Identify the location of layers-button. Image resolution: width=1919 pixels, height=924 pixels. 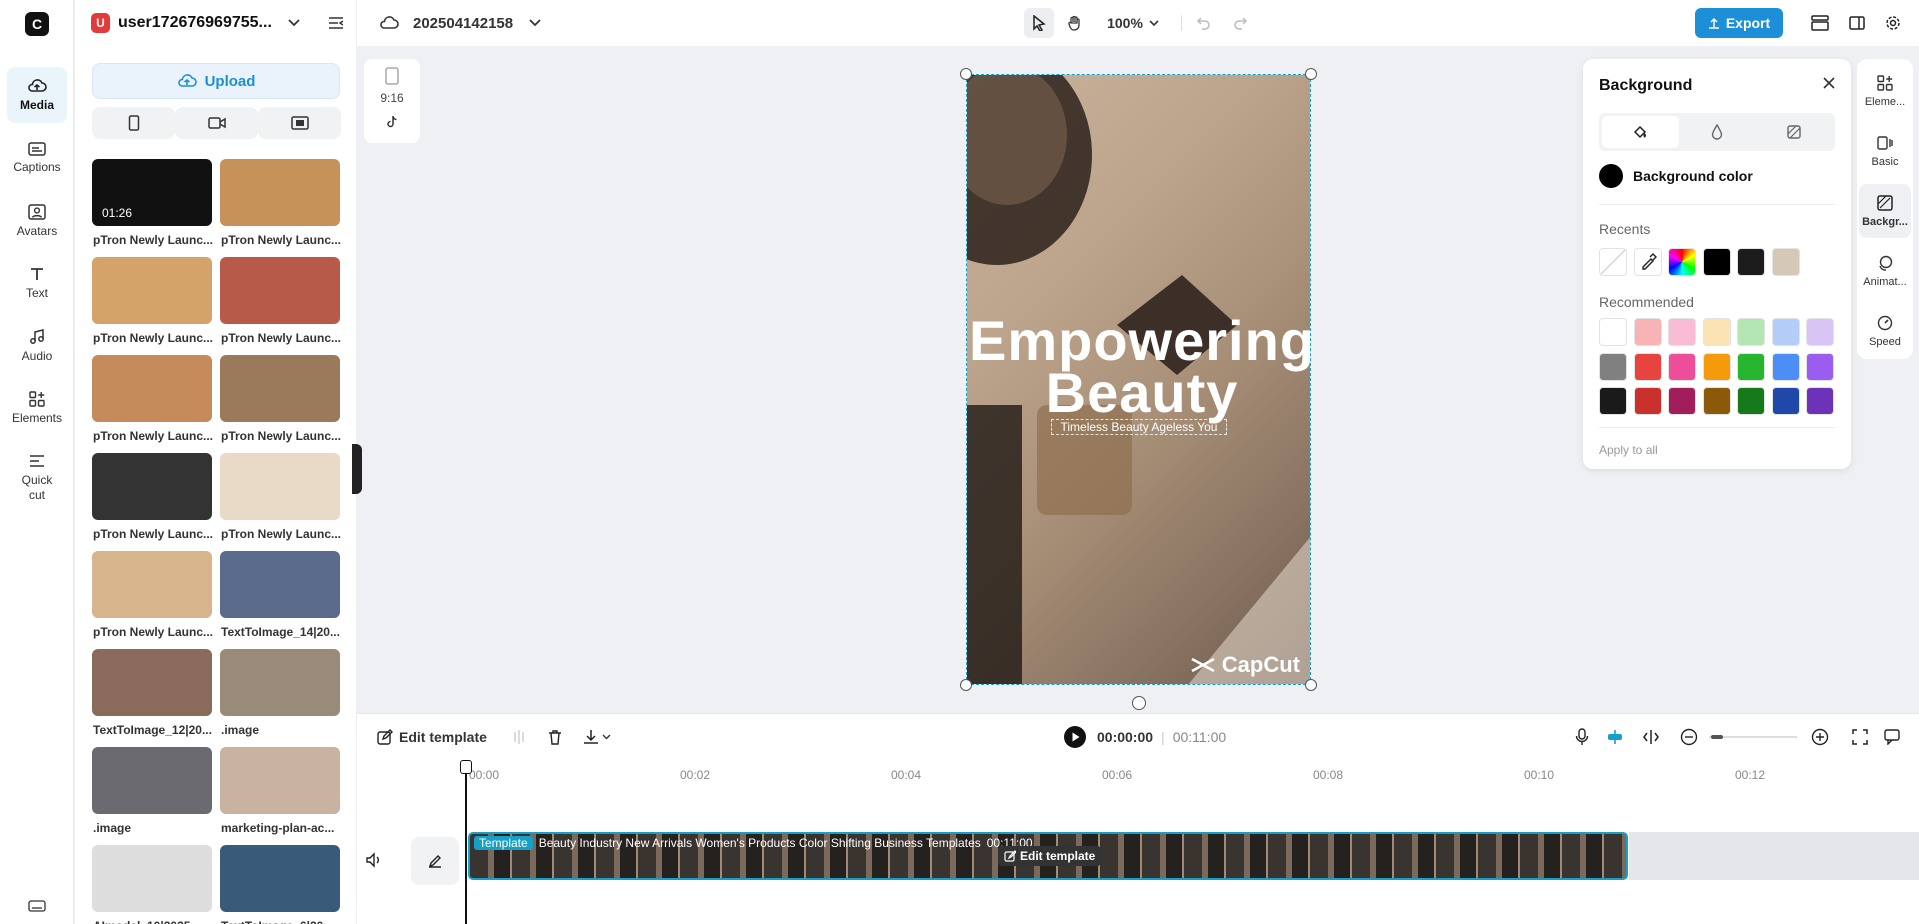
(1820, 23).